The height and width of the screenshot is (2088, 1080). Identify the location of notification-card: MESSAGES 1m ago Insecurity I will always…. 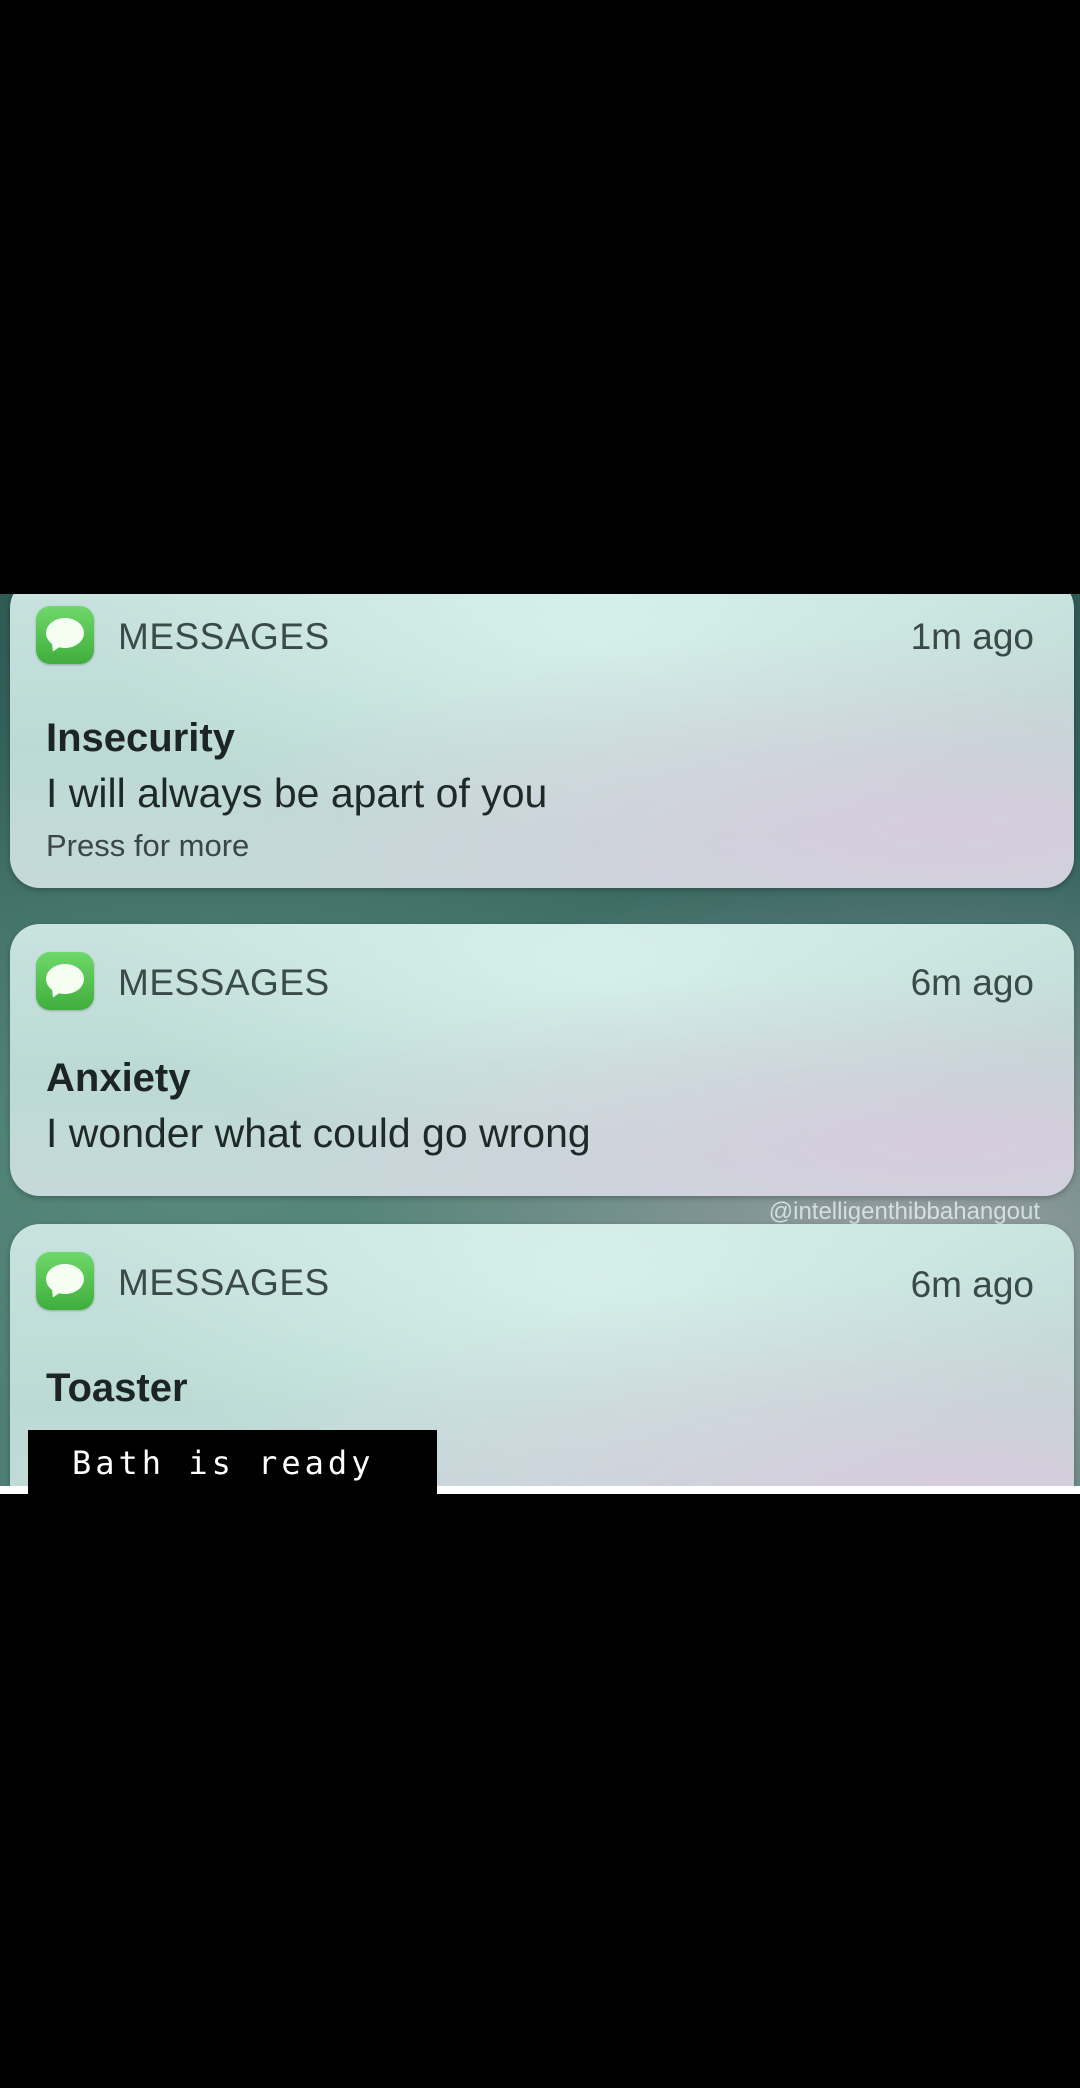
(542, 741).